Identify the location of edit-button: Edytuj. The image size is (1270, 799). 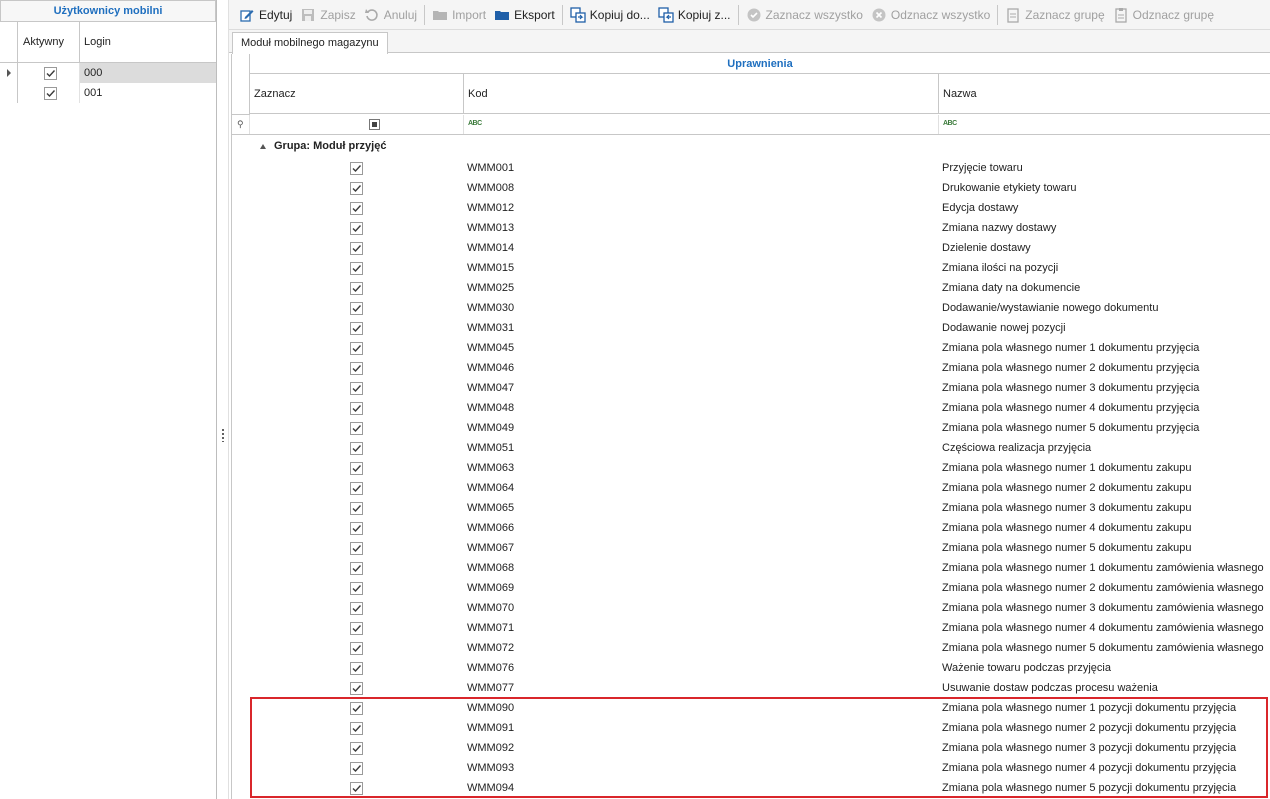
(265, 15).